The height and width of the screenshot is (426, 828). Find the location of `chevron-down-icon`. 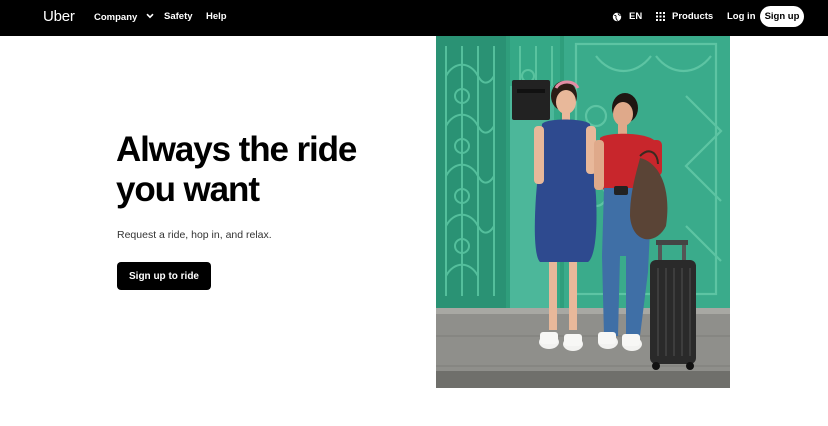

chevron-down-icon is located at coordinates (150, 16).